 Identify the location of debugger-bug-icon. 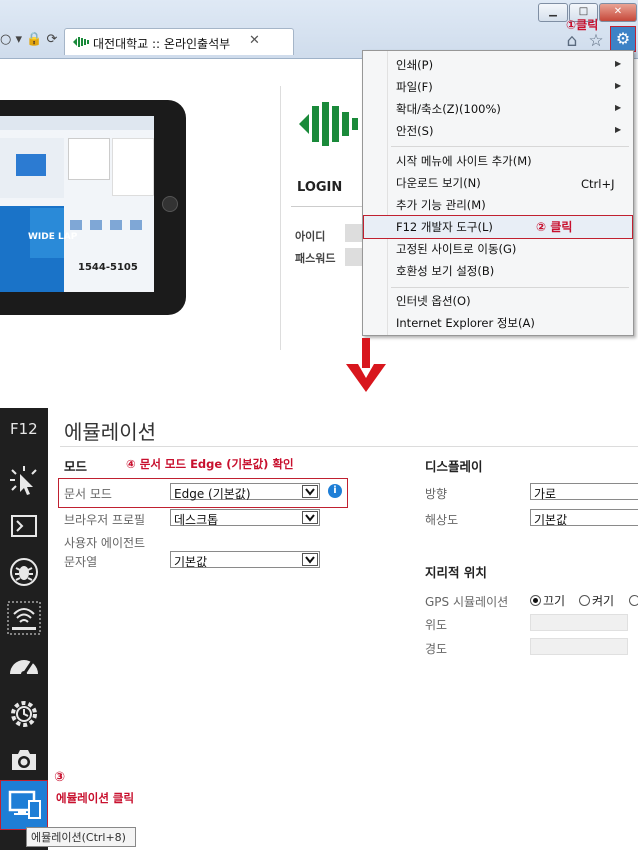
(24, 572).